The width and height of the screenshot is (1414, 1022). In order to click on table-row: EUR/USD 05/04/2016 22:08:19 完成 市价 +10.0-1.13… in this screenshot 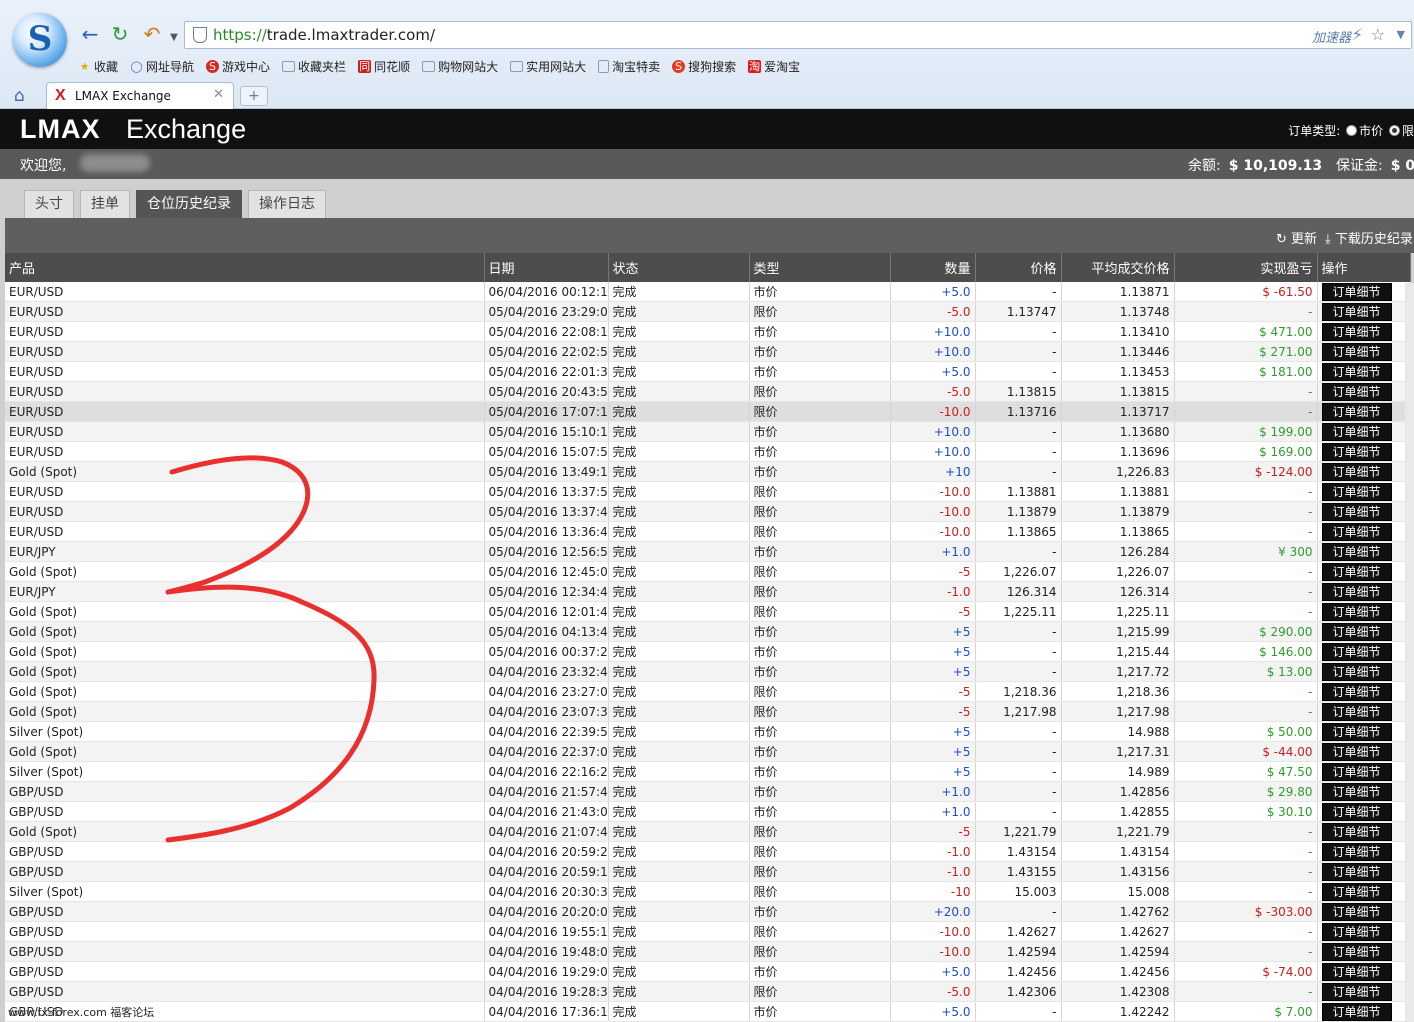, I will do `click(708, 331)`.